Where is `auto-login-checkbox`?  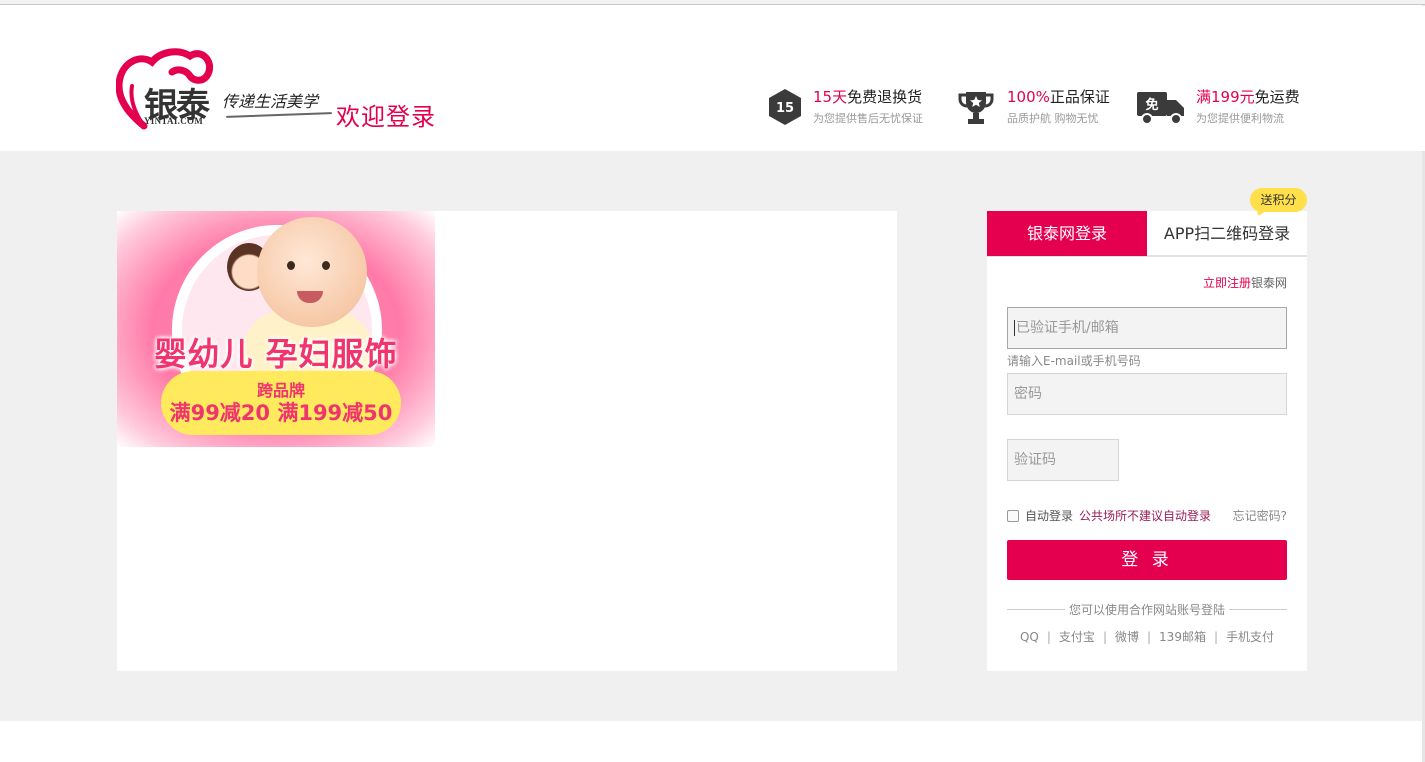
auto-login-checkbox is located at coordinates (1013, 516).